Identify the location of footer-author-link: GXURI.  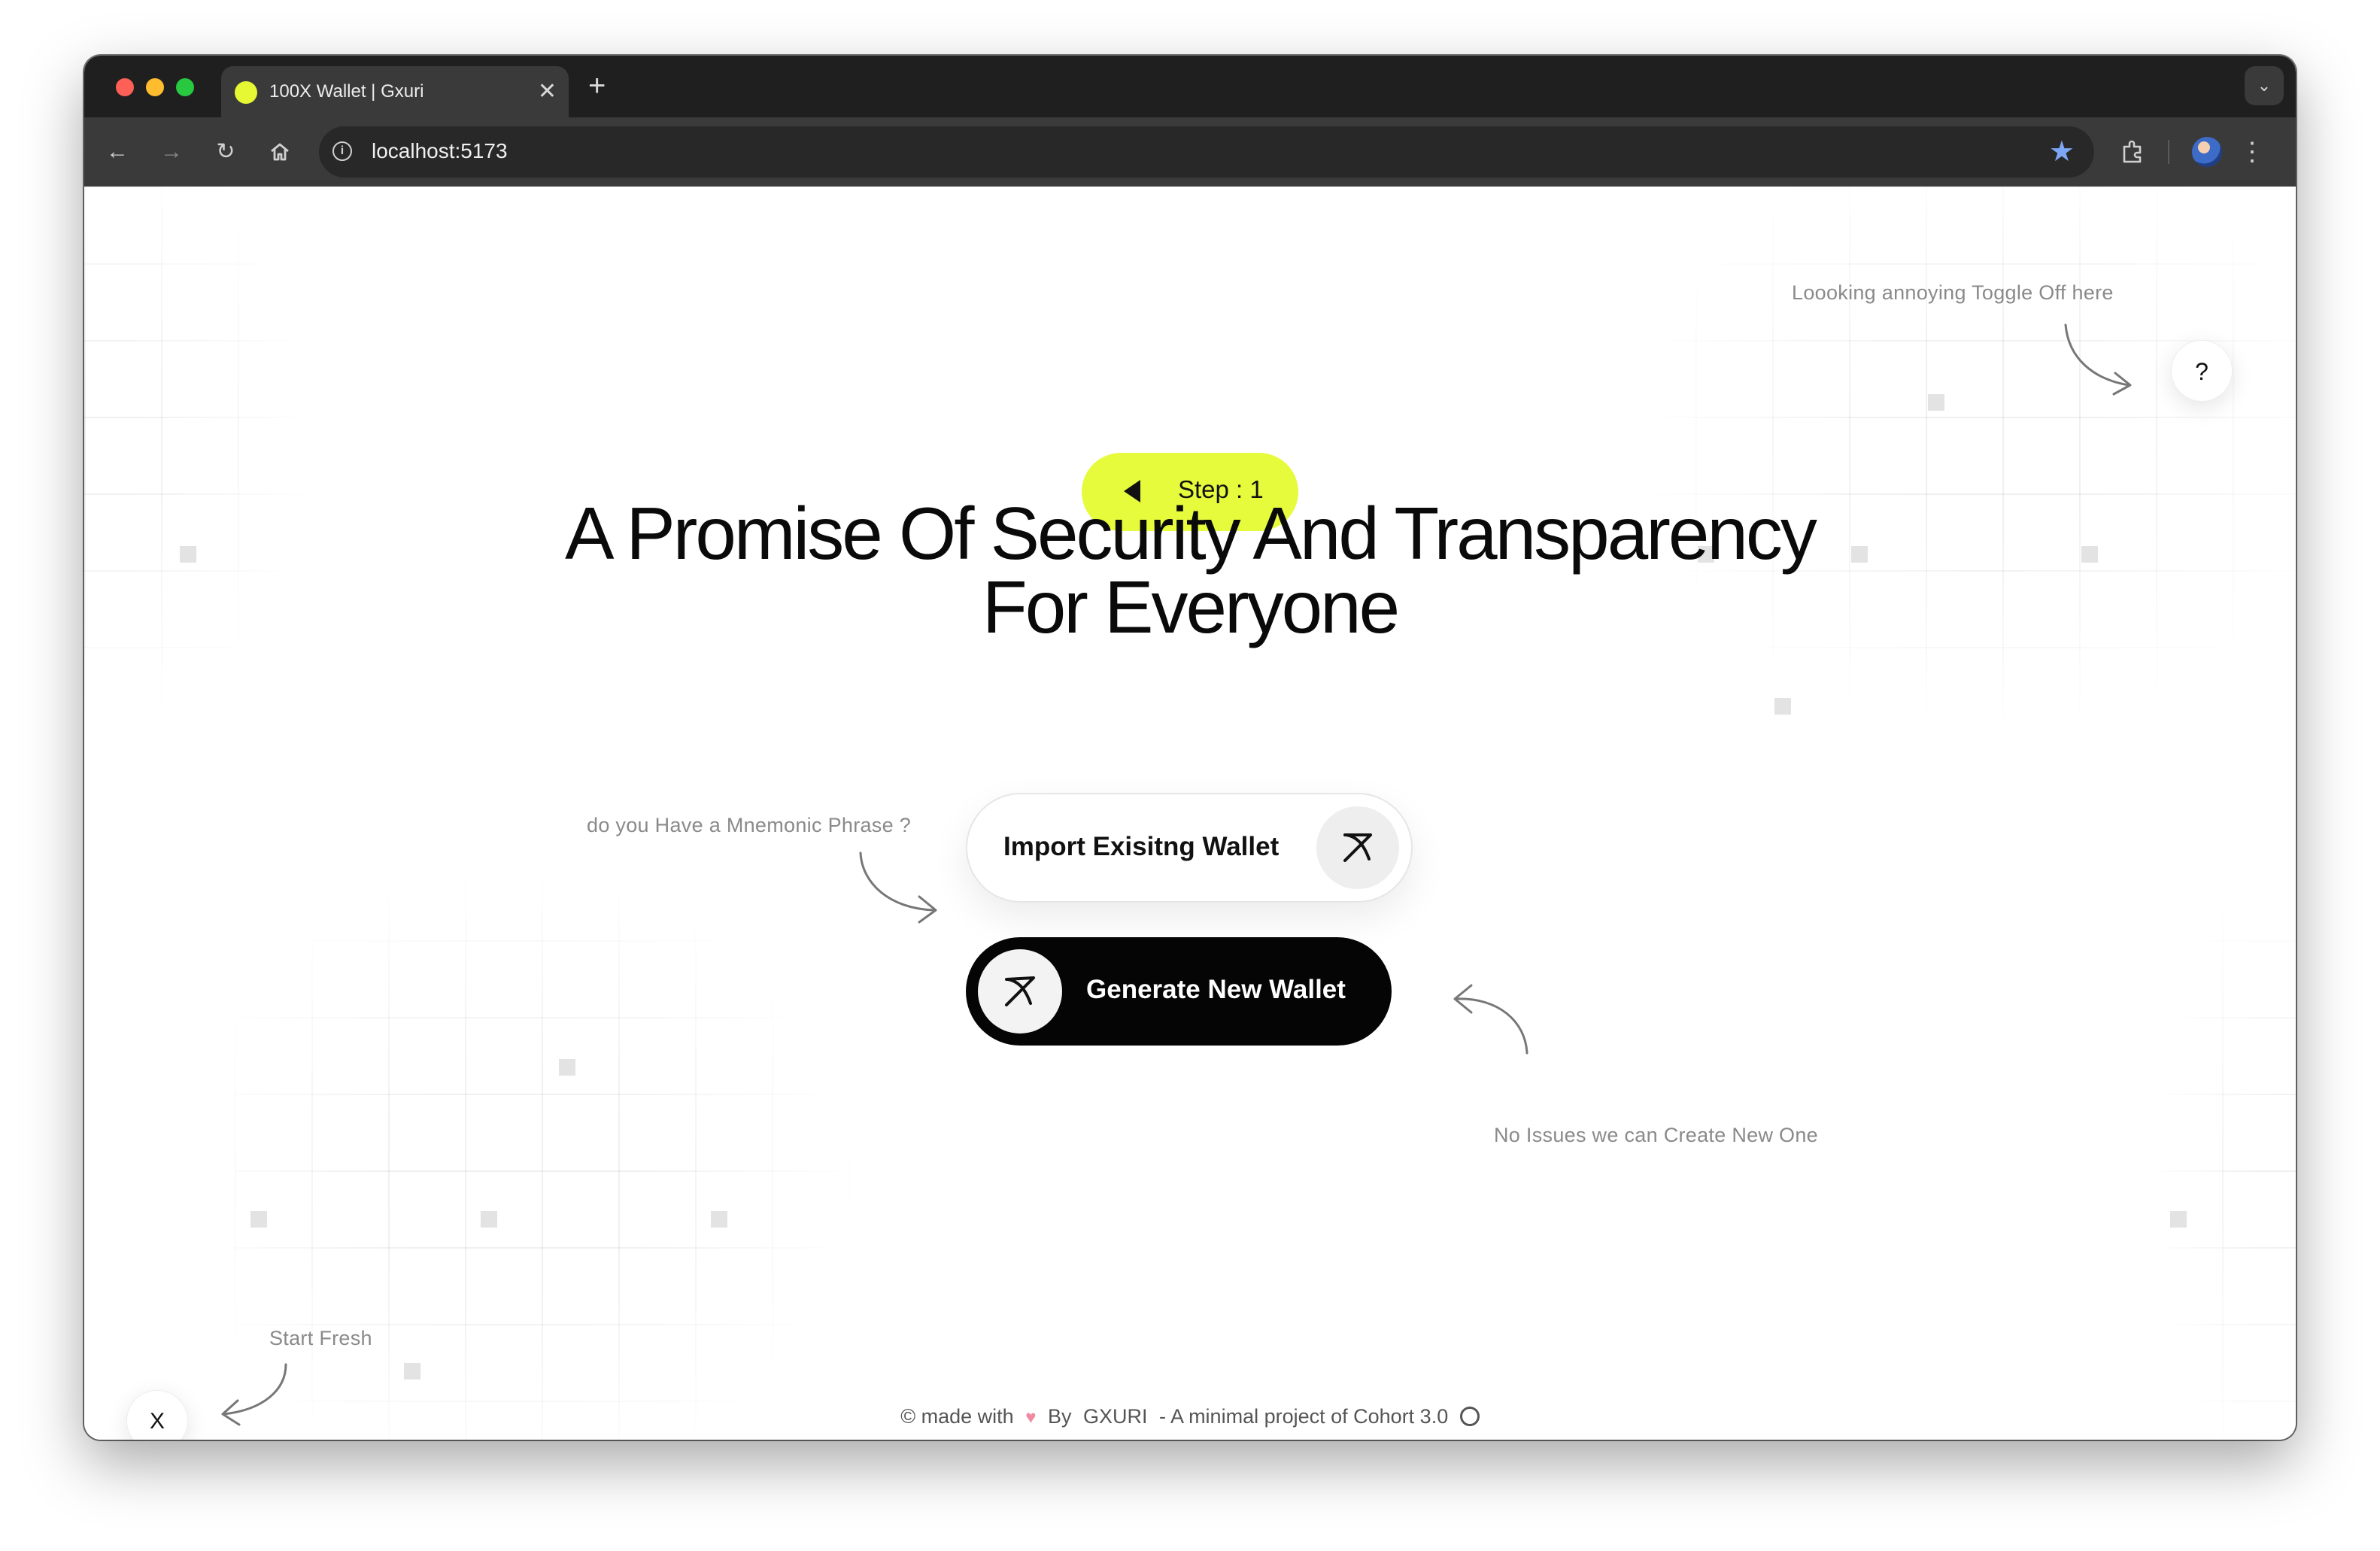
(1115, 1416).